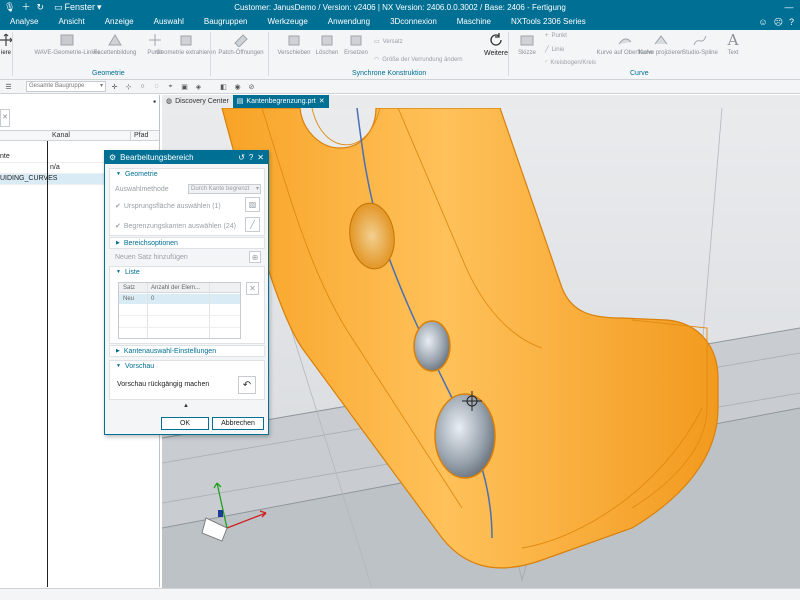  Describe the element at coordinates (287, 22) in the screenshot. I see `tab-werkzeuge: Werkzeuge` at that location.